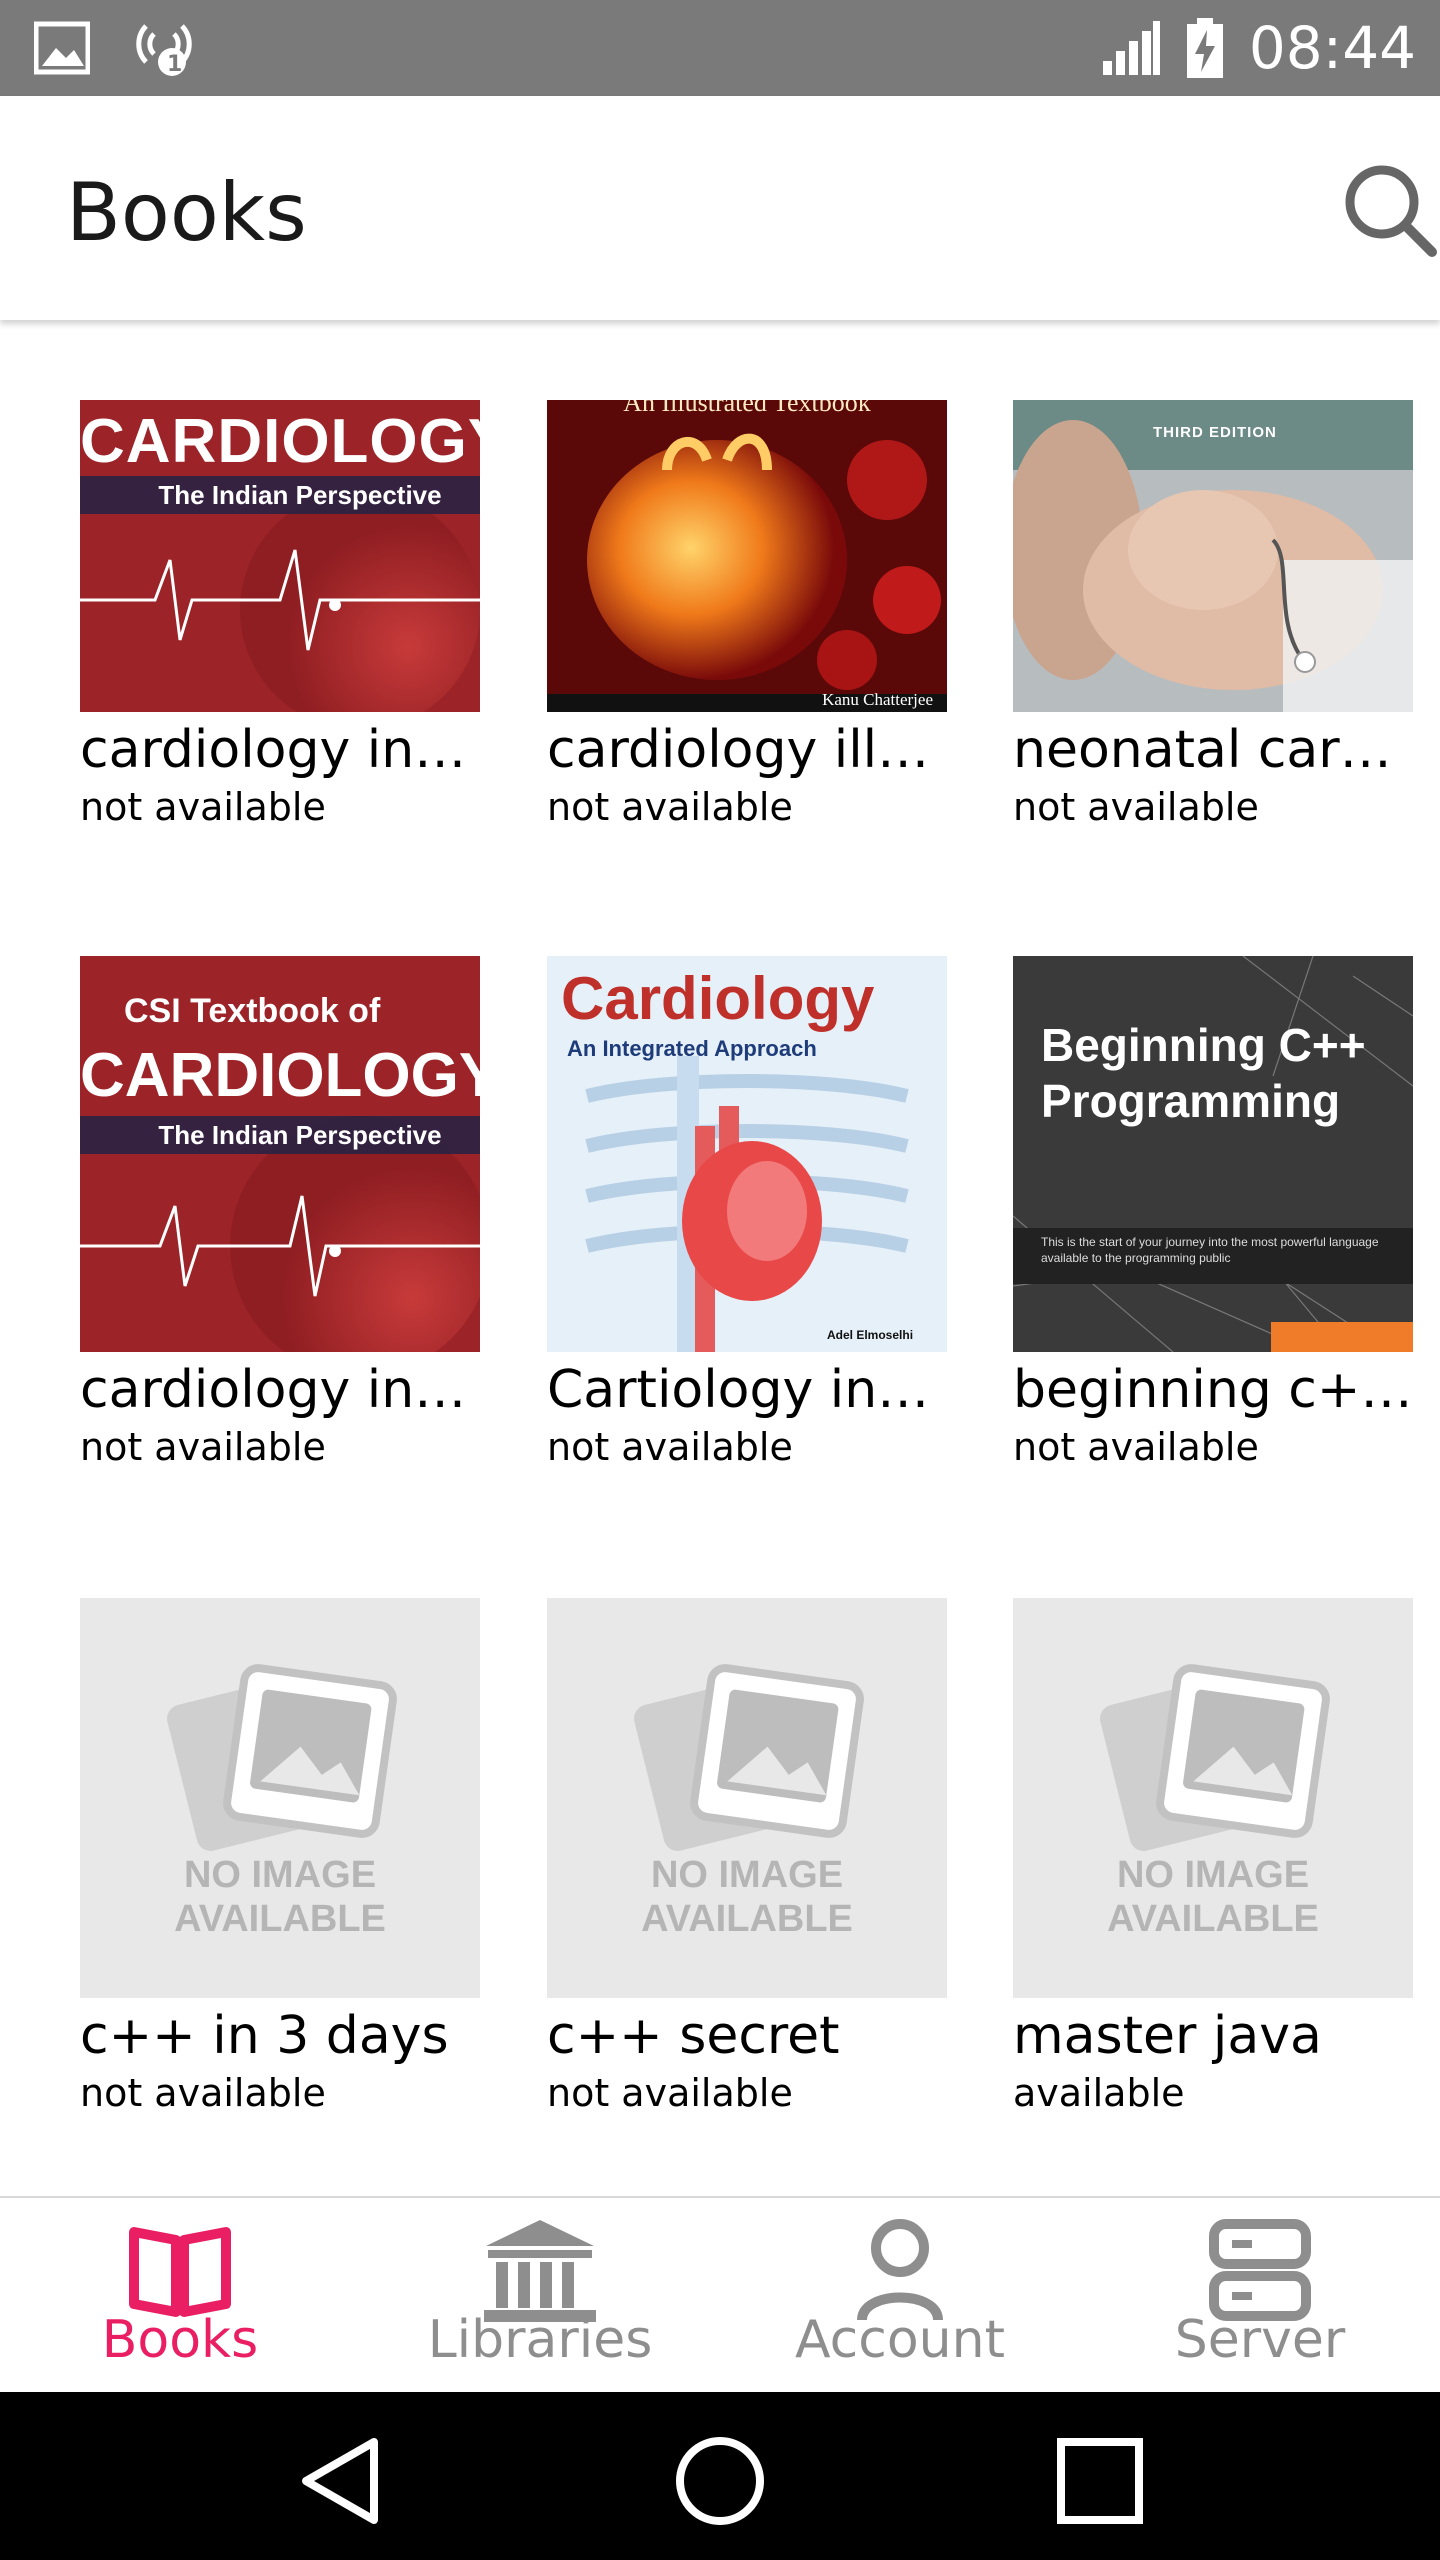 This screenshot has height=2560, width=1440. Describe the element at coordinates (1204, 48) in the screenshot. I see `battery-charging-icon` at that location.